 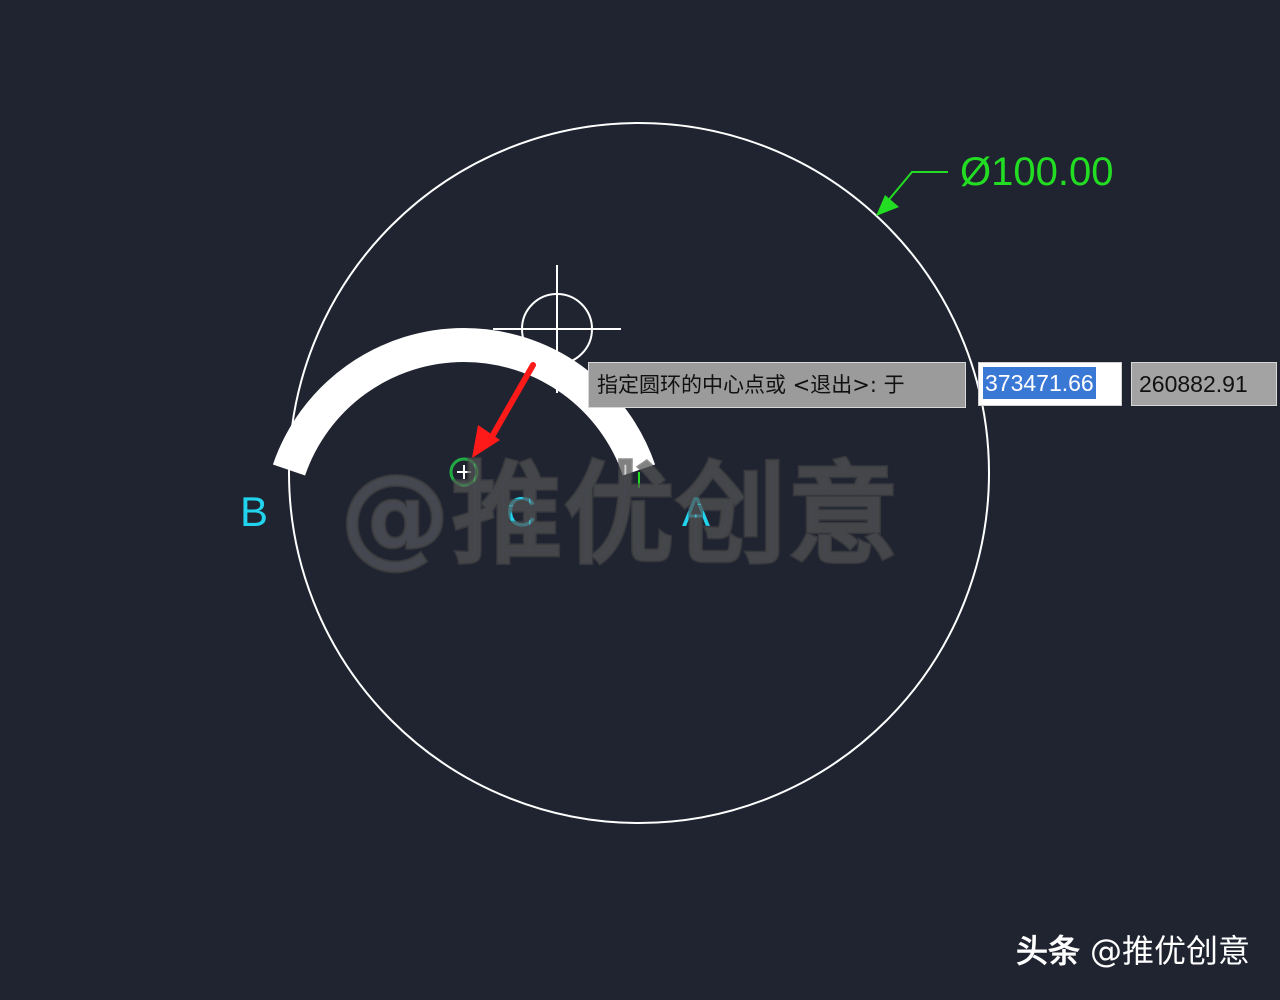 What do you see at coordinates (1204, 384) in the screenshot?
I see `y-coordinate-input: 260882.91` at bounding box center [1204, 384].